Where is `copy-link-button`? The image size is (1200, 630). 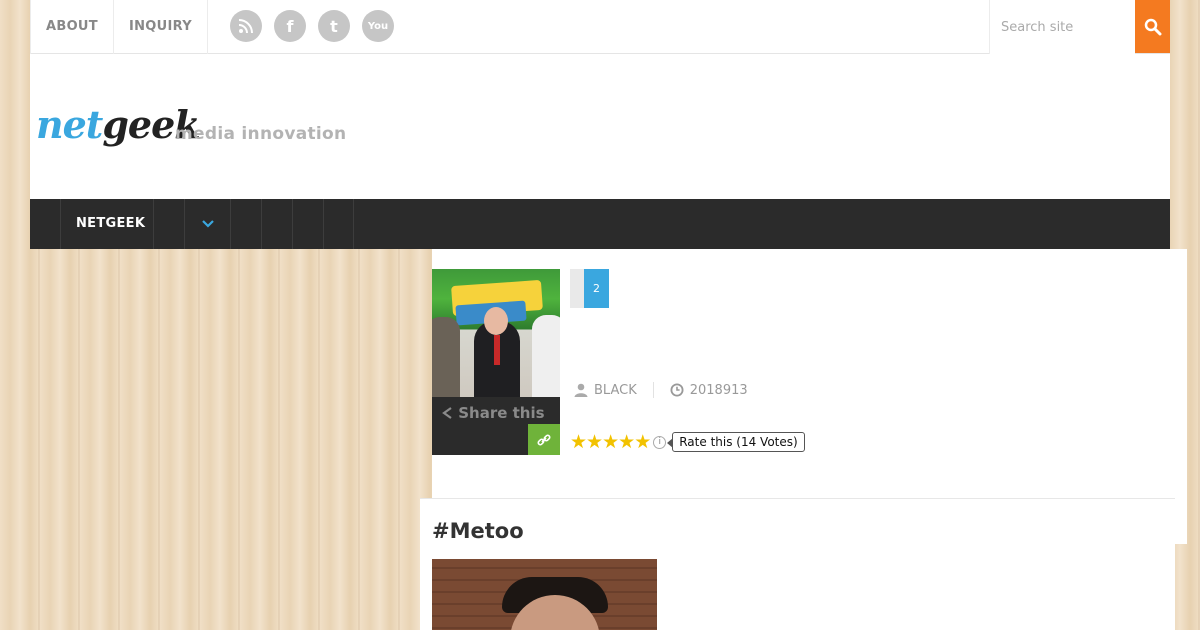
copy-link-button is located at coordinates (544, 439).